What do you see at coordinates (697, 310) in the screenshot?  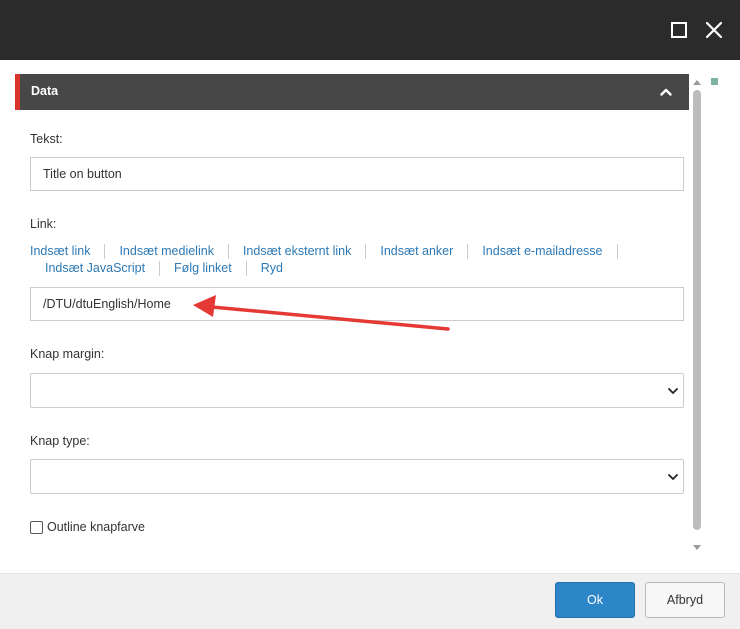 I see `scrollbar-thumb` at bounding box center [697, 310].